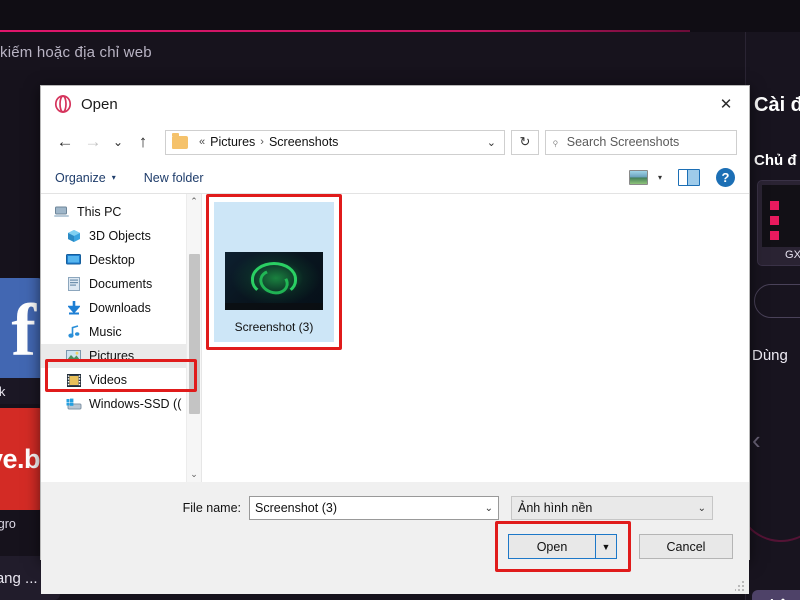  I want to click on breadcrumb: « Pictures › Screenshots ⌄, so click(335, 142).